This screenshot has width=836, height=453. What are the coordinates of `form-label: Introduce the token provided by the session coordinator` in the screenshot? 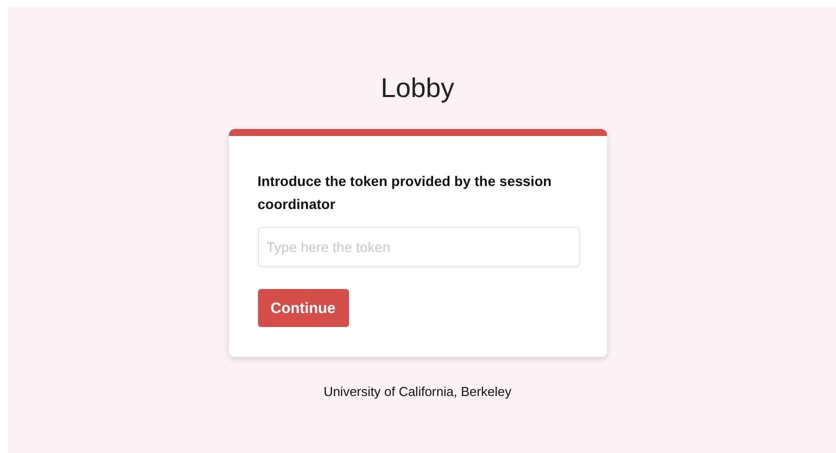 It's located at (405, 193).